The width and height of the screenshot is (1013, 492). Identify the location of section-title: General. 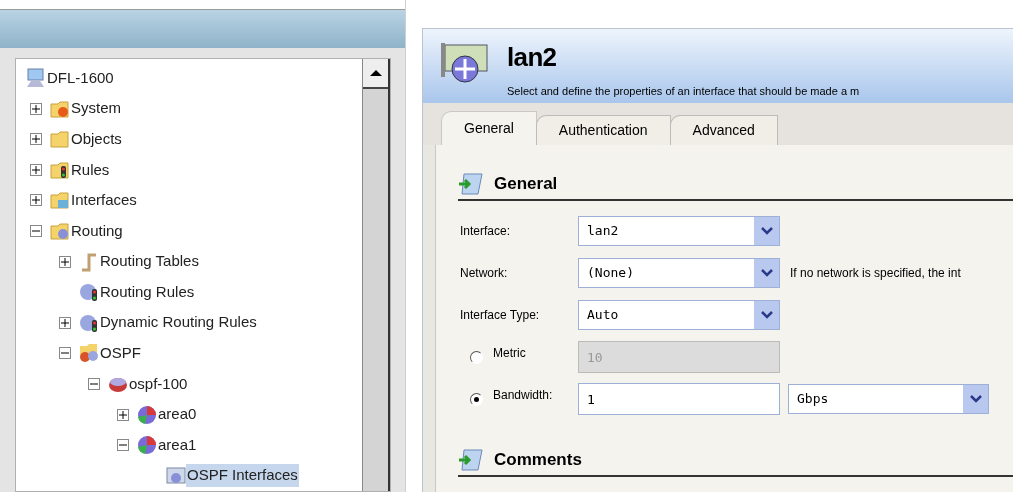
(526, 184).